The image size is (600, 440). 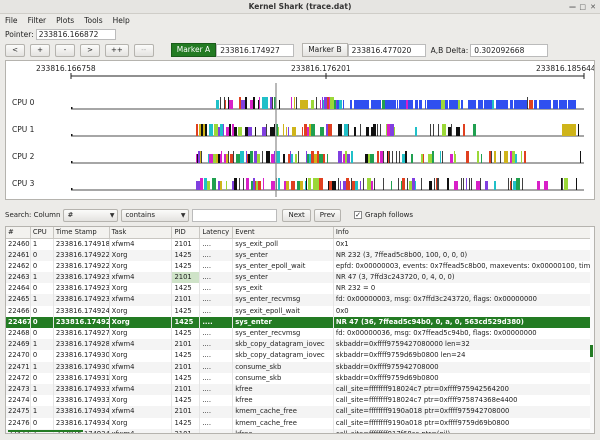 I want to click on minimize-icon: —, so click(x=572, y=7).